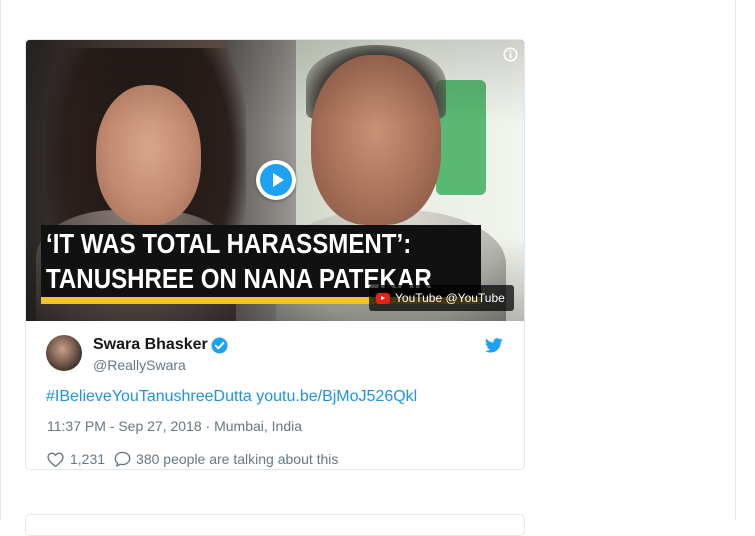 The width and height of the screenshot is (755, 536). What do you see at coordinates (494, 345) in the screenshot?
I see `twitter-bird-icon` at bounding box center [494, 345].